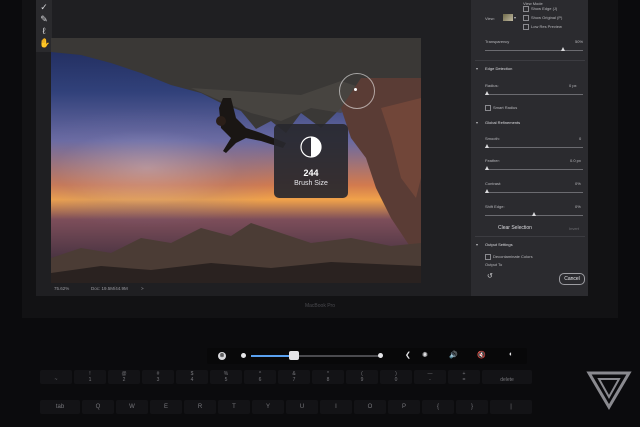 Image resolution: width=640 pixels, height=427 pixels. Describe the element at coordinates (260, 377) in the screenshot. I see `key-6: ^ 6` at that location.